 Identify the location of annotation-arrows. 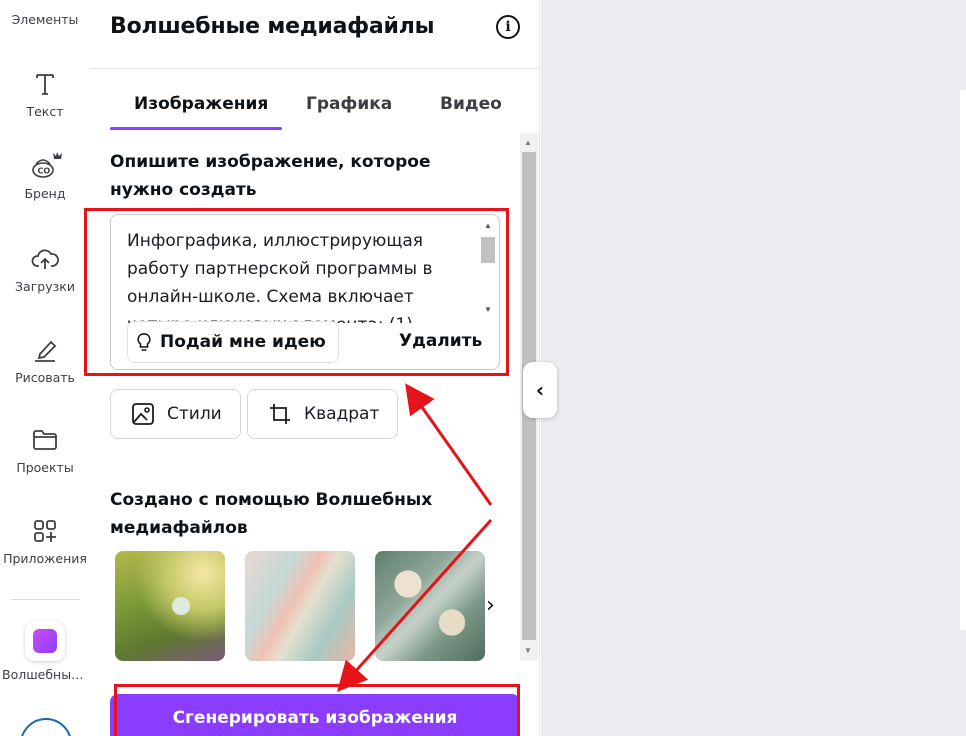
(414, 537).